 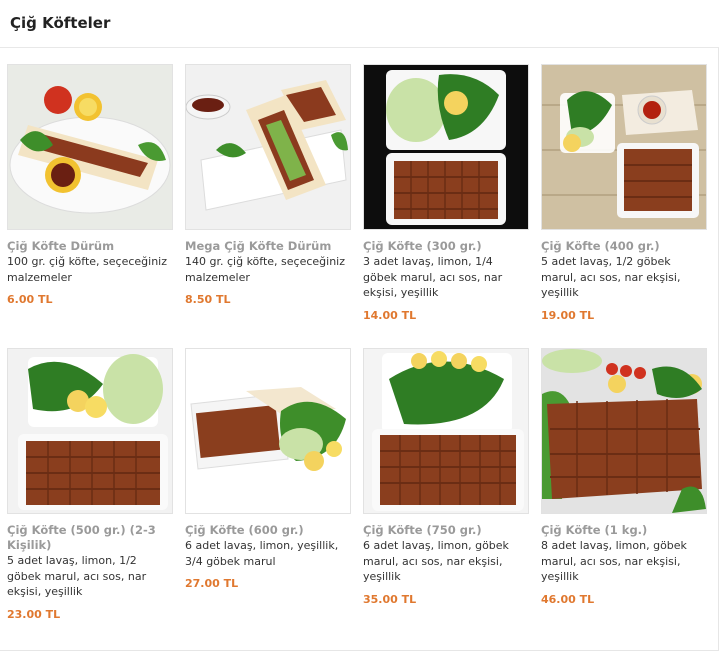 What do you see at coordinates (268, 530) in the screenshot?
I see `product-name: Çiğ Köfte (600 gr.)` at bounding box center [268, 530].